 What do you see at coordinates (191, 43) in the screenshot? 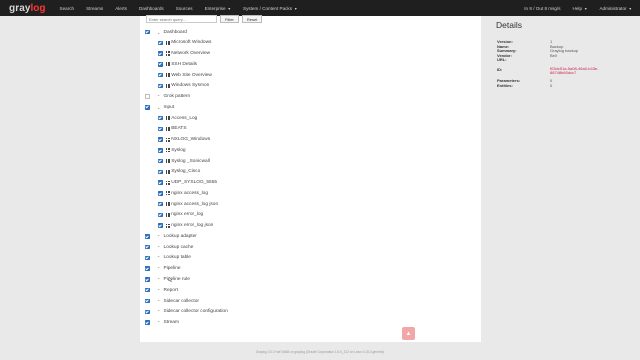
I see `tree-label: Microsoft Windows` at bounding box center [191, 43].